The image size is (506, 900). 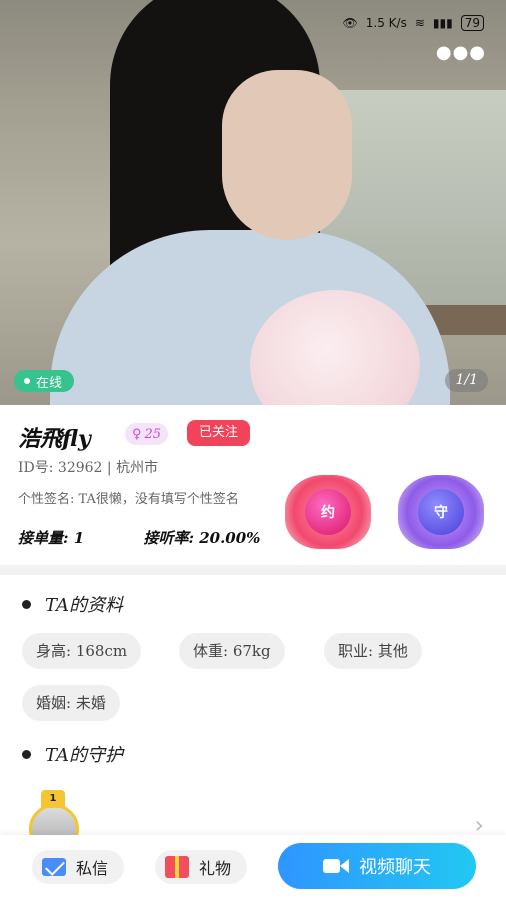 What do you see at coordinates (177, 867) in the screenshot?
I see `gift-icon` at bounding box center [177, 867].